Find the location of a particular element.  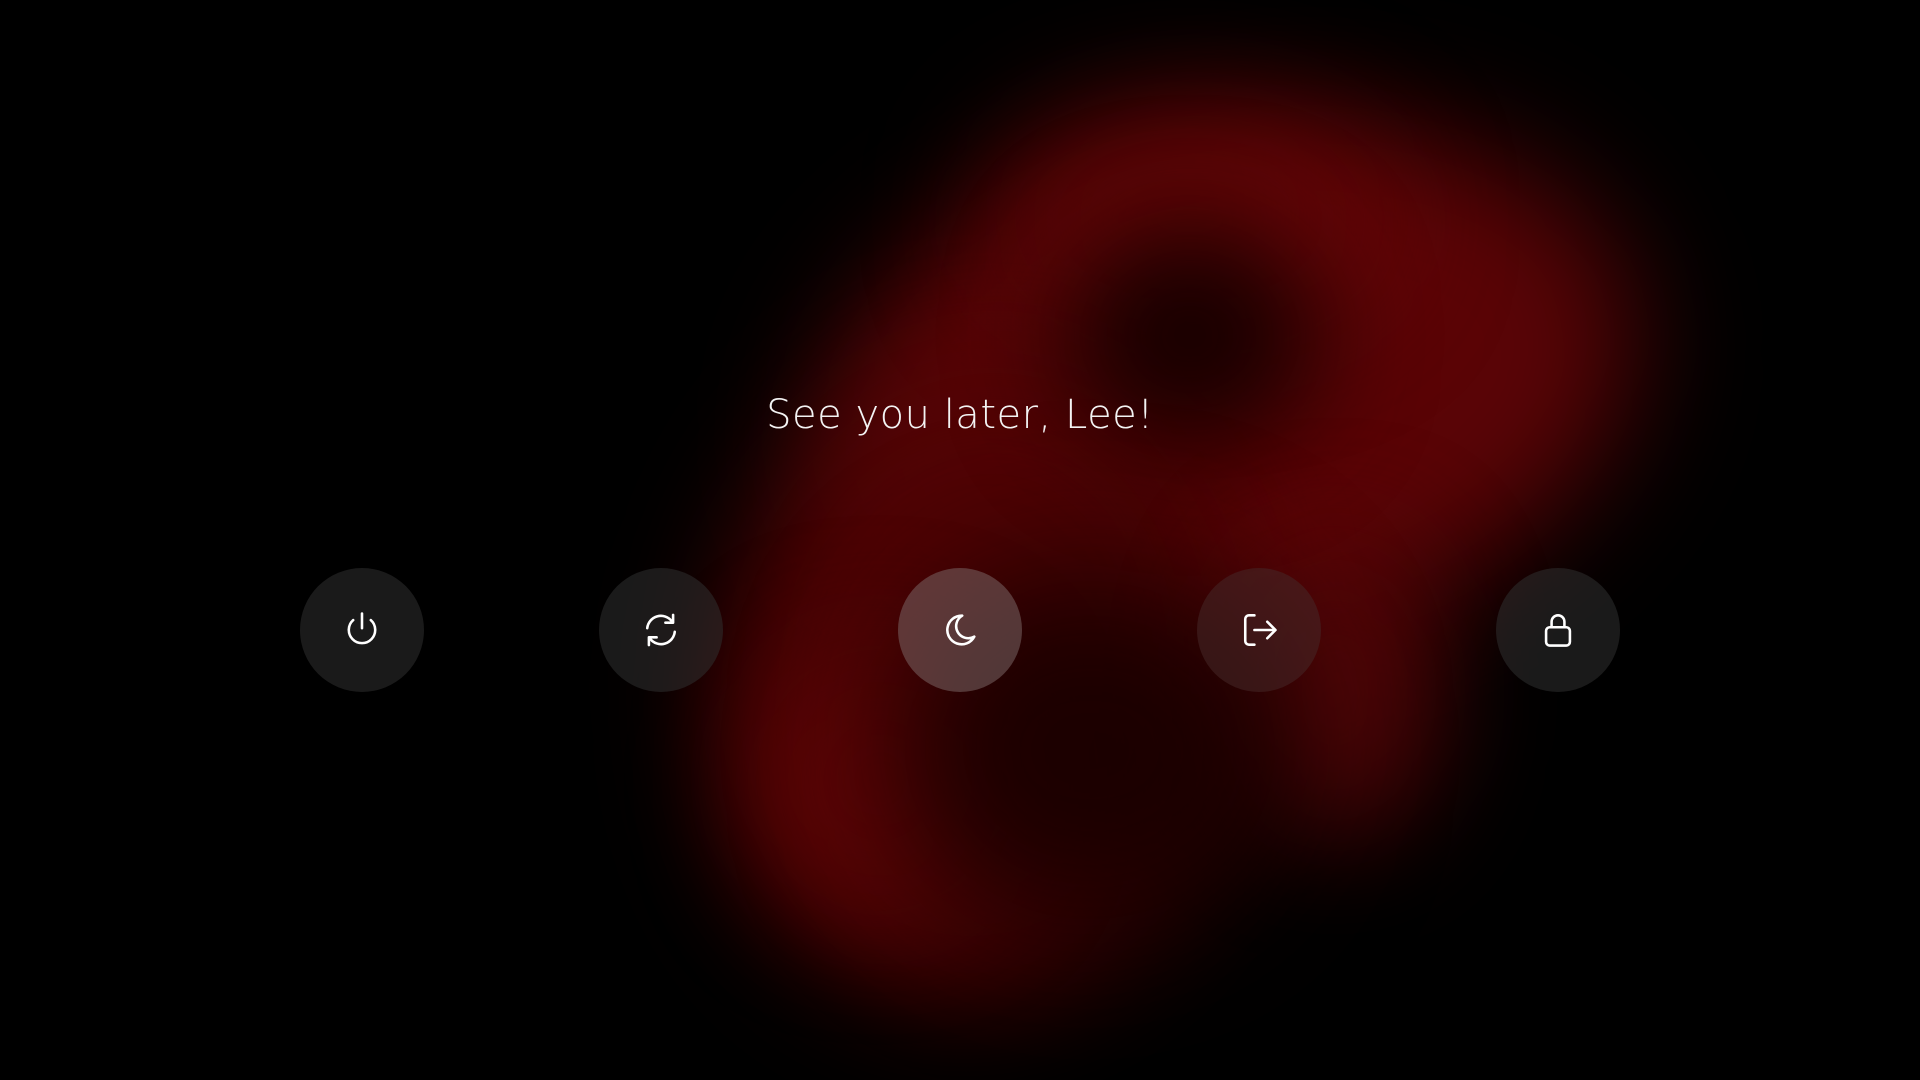

shutdown-button is located at coordinates (362, 630).